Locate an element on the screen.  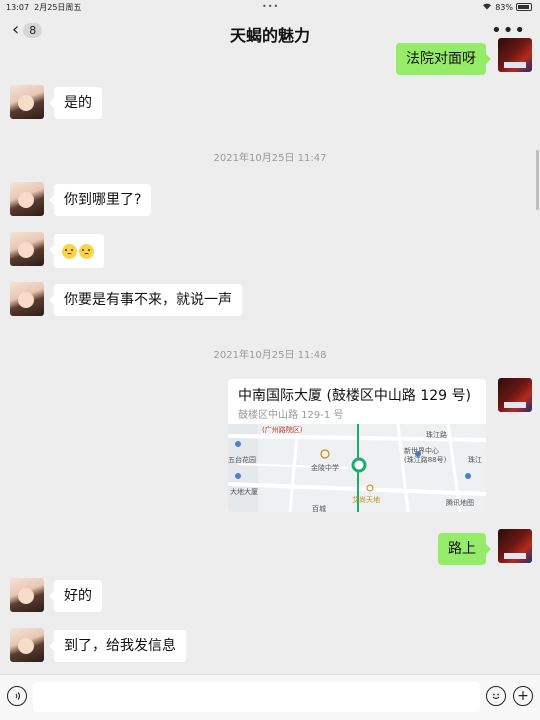
map-label: 五台花园 is located at coordinates (242, 460).